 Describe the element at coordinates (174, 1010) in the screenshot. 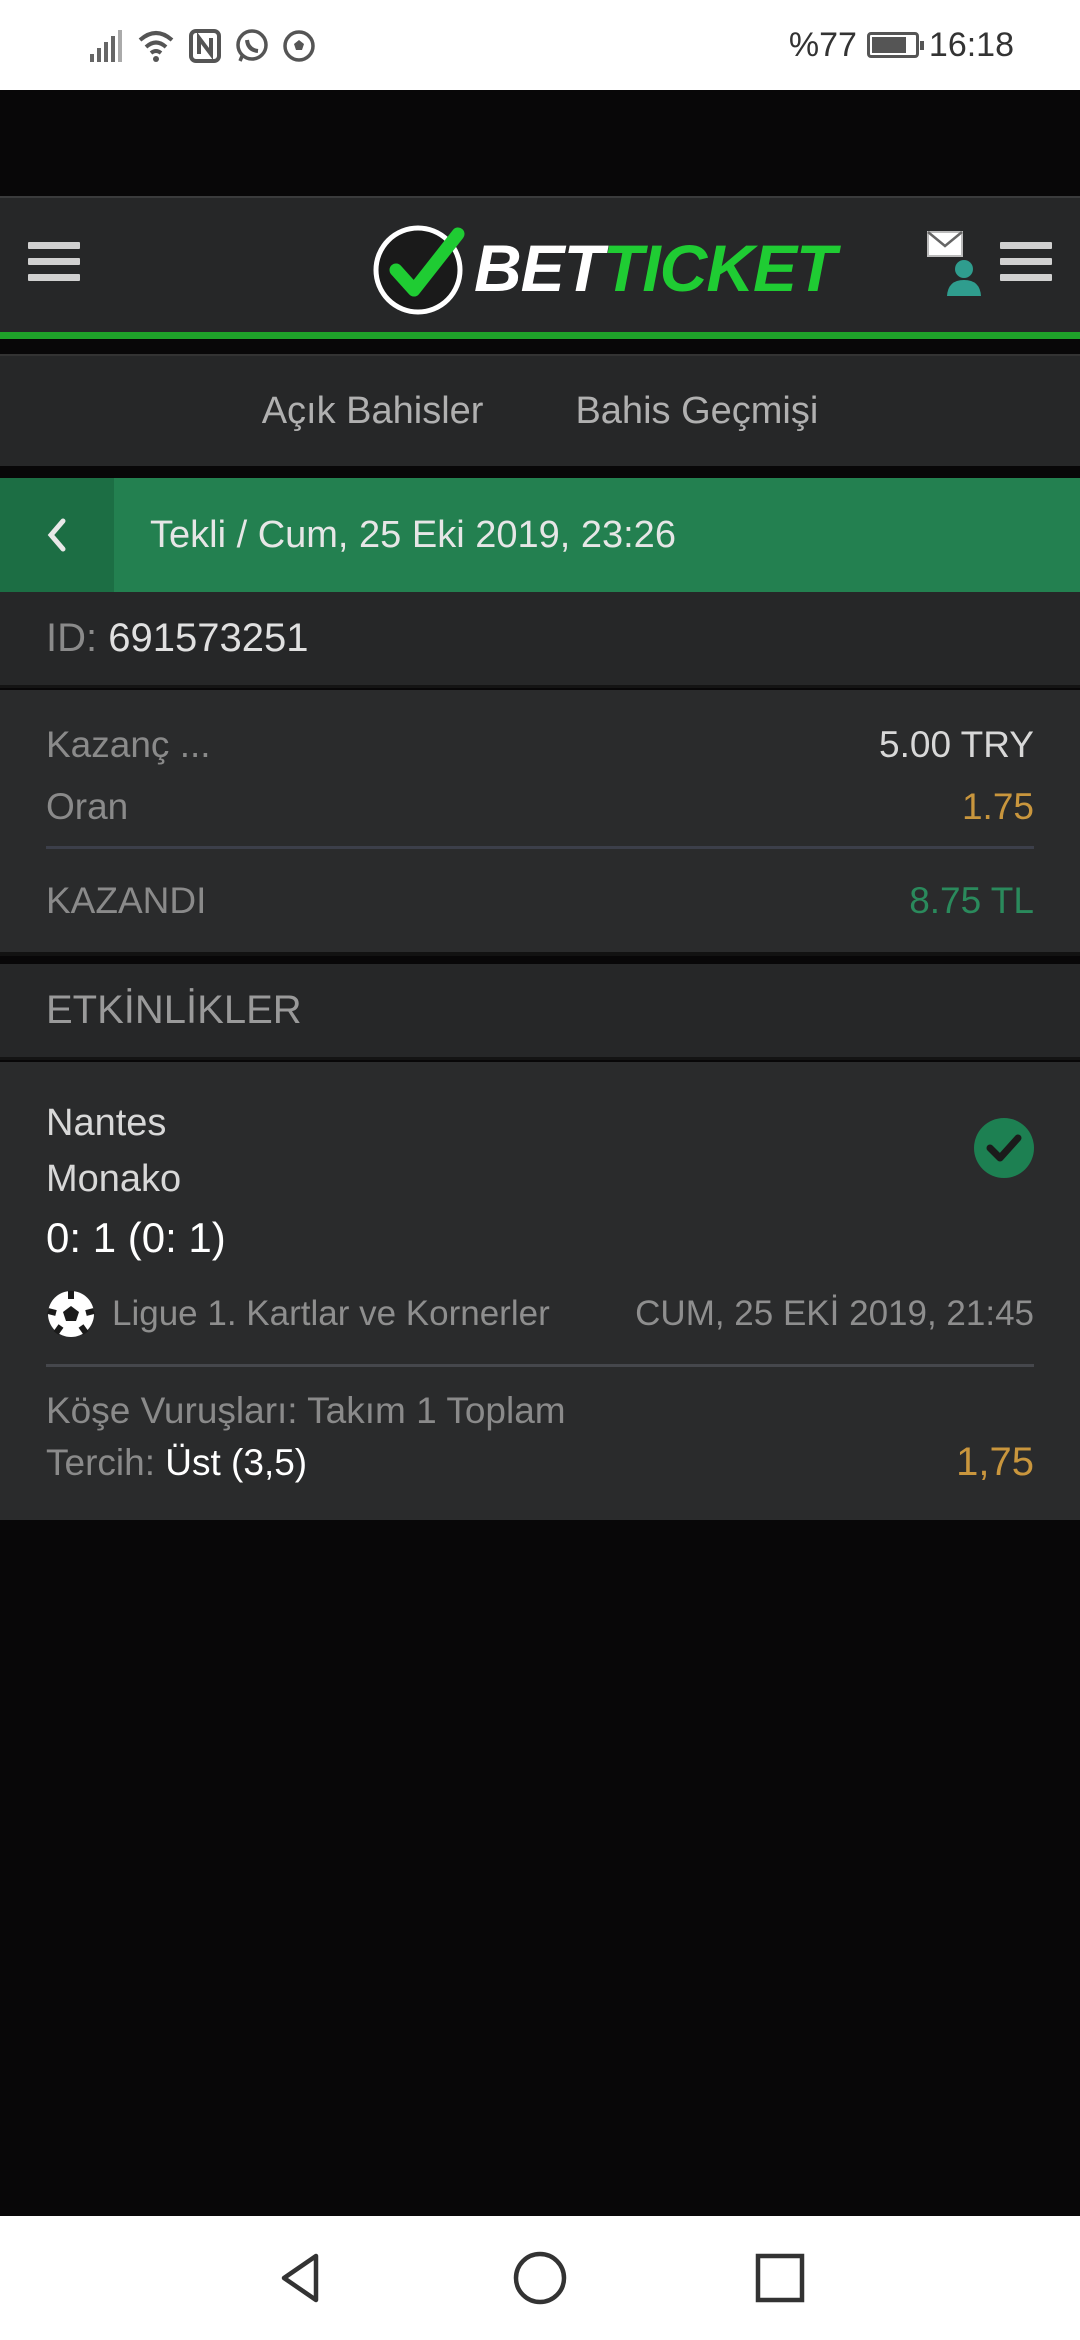

I see `events-title: ETKİNLİKLER` at that location.